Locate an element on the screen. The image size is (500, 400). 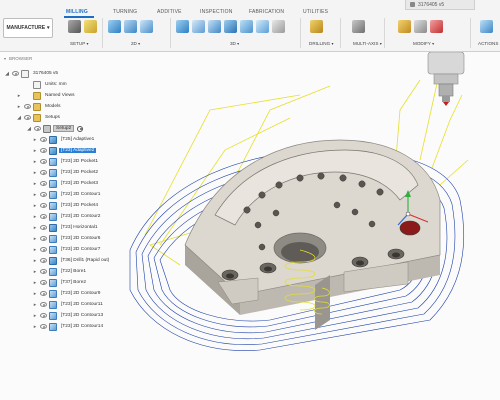
operation-row: ▸ [T37] Bore2 is located at coordinates (60, 282).